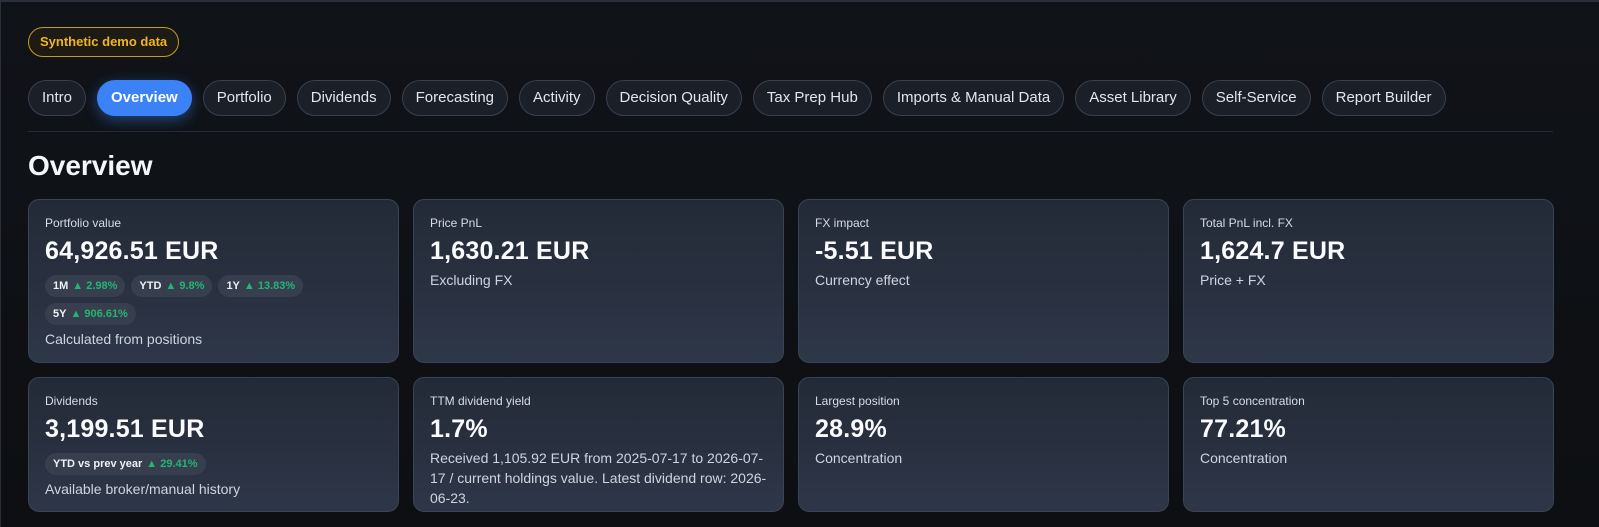 Image resolution: width=1599 pixels, height=527 pixels. Describe the element at coordinates (983, 444) in the screenshot. I see `card-largest-position: Largest position 28.9% Concentration` at that location.